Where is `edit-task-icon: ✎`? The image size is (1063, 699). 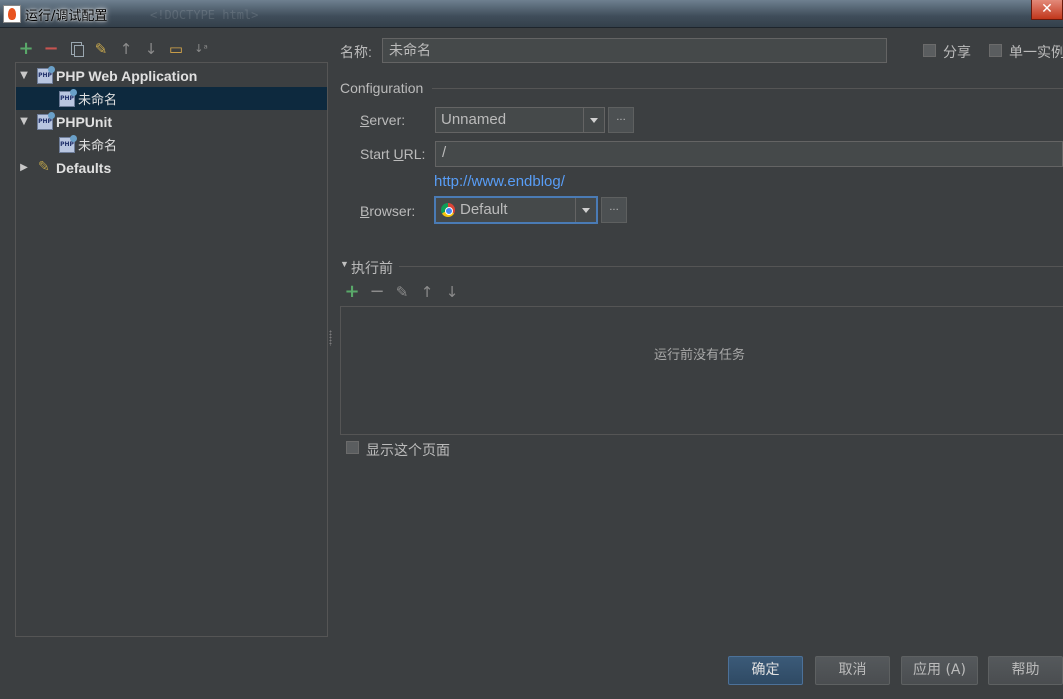
edit-task-icon: ✎ is located at coordinates (402, 292).